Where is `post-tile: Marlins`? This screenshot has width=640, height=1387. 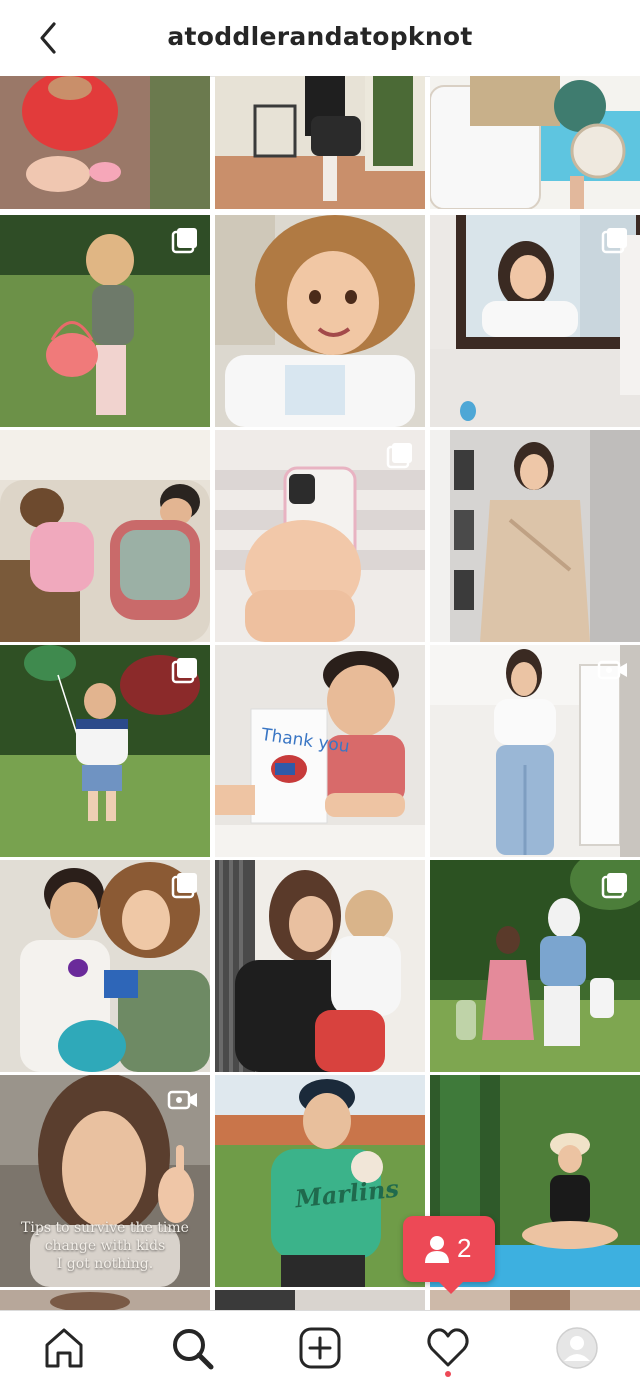 post-tile: Marlins is located at coordinates (320, 1181).